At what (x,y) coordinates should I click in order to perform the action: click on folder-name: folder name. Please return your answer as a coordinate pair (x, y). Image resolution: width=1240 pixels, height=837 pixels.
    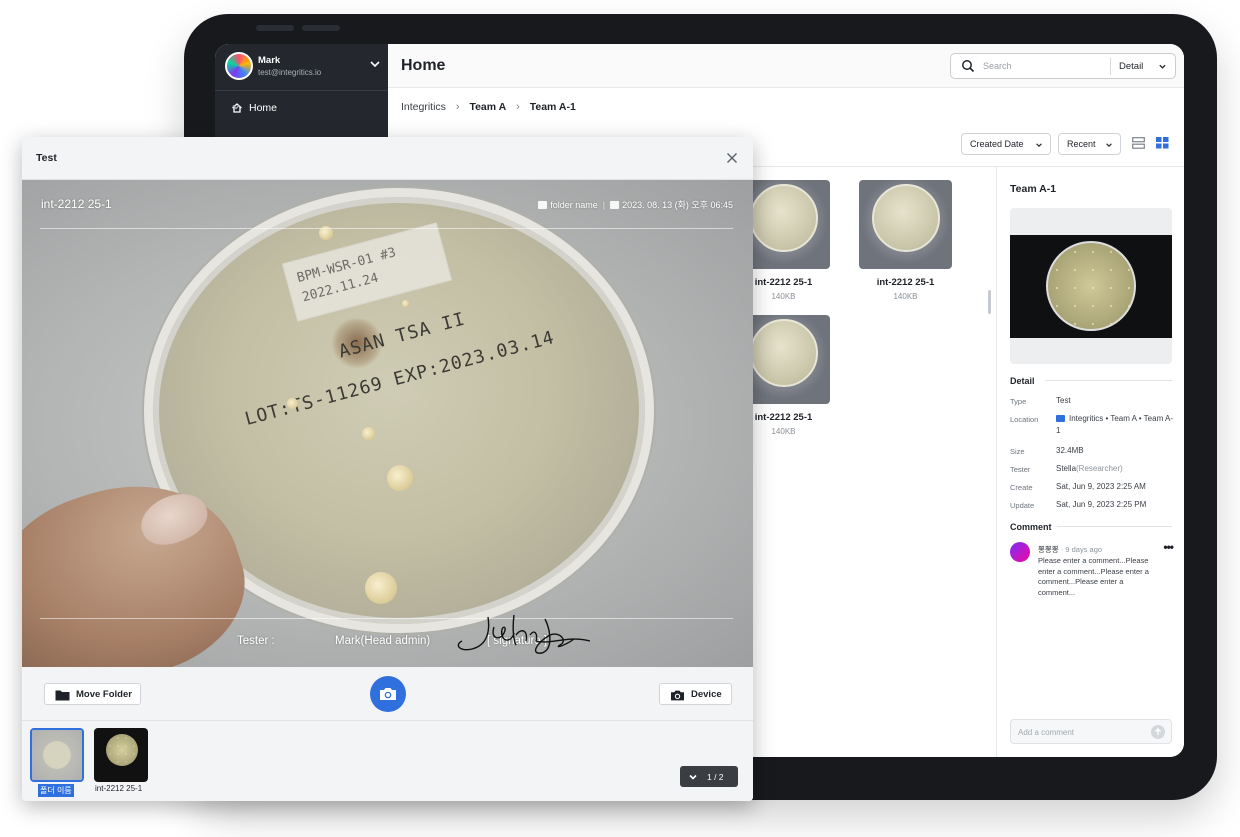
    Looking at the image, I should click on (574, 205).